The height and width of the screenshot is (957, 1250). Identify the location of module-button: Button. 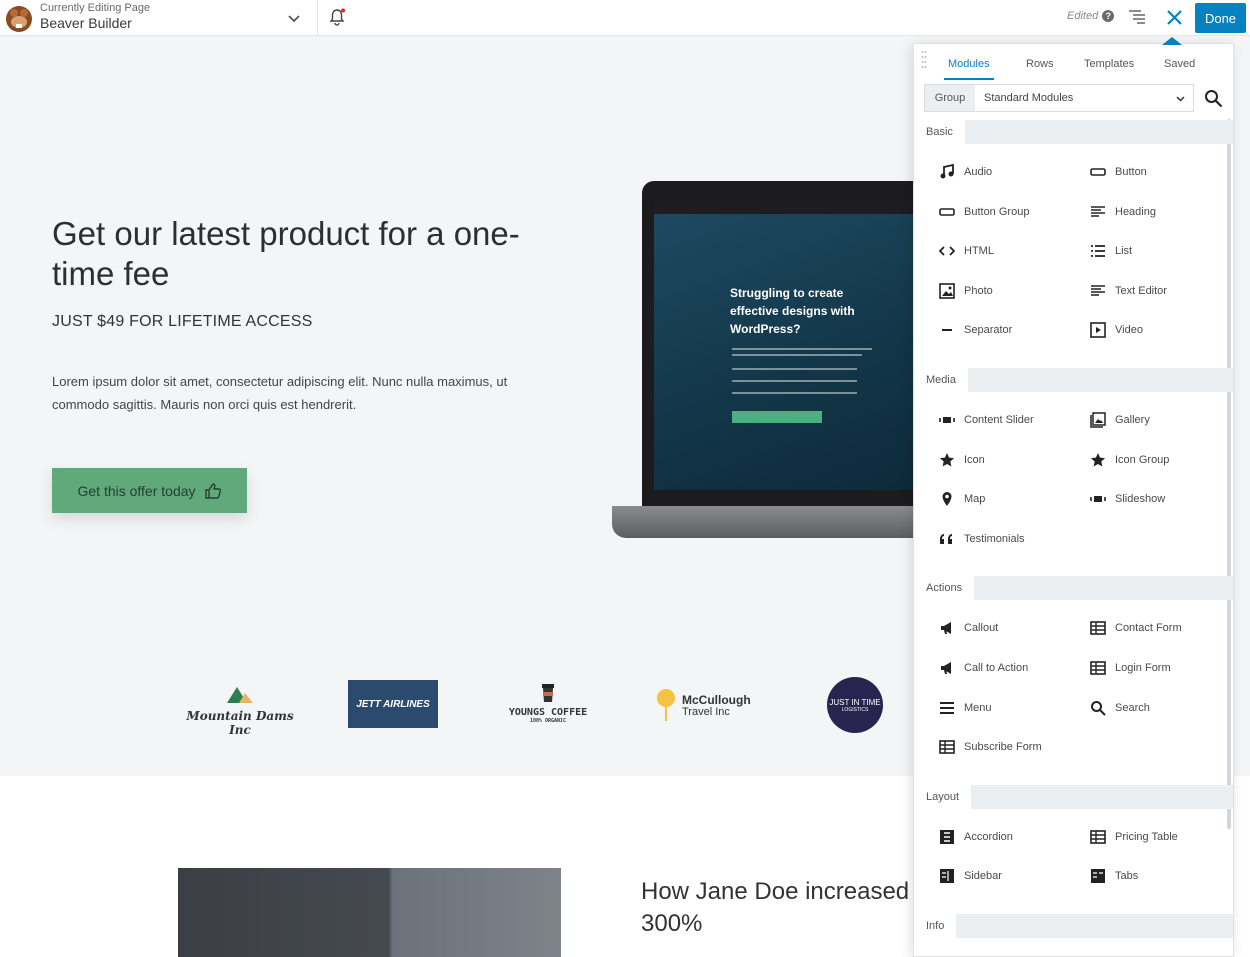
(1161, 172).